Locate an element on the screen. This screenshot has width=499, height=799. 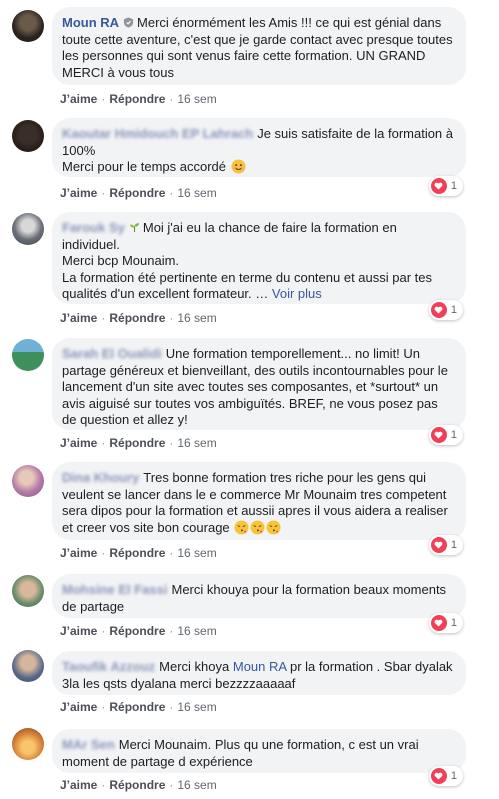
smiling-face-icon is located at coordinates (238, 166).